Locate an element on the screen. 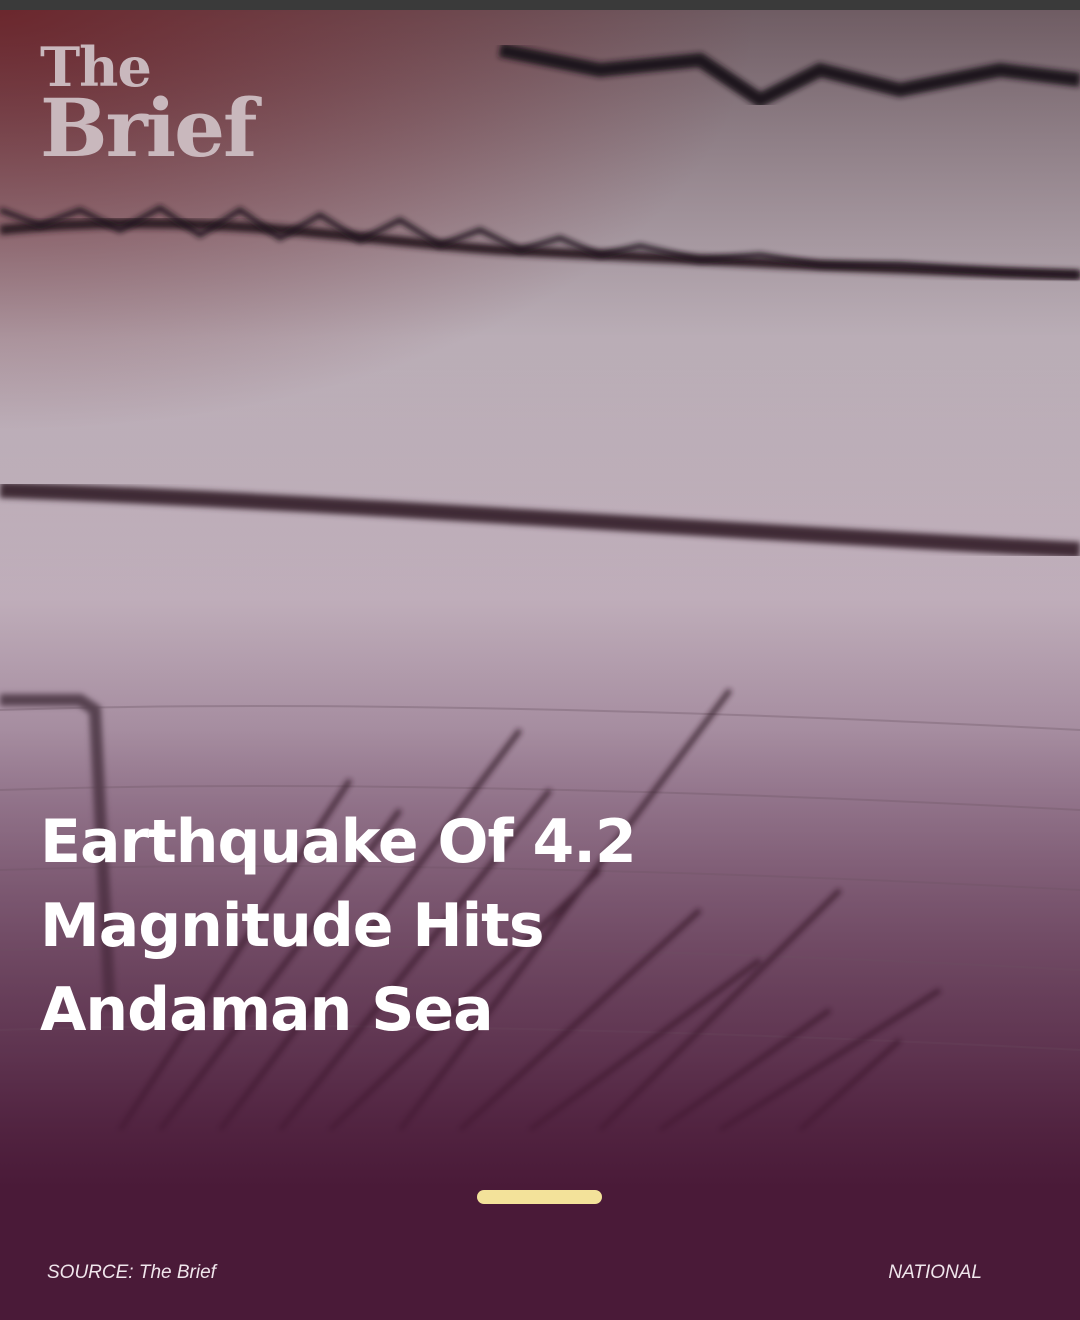 This screenshot has width=1080, height=1320. category-label: NATIONAL is located at coordinates (935, 1272).